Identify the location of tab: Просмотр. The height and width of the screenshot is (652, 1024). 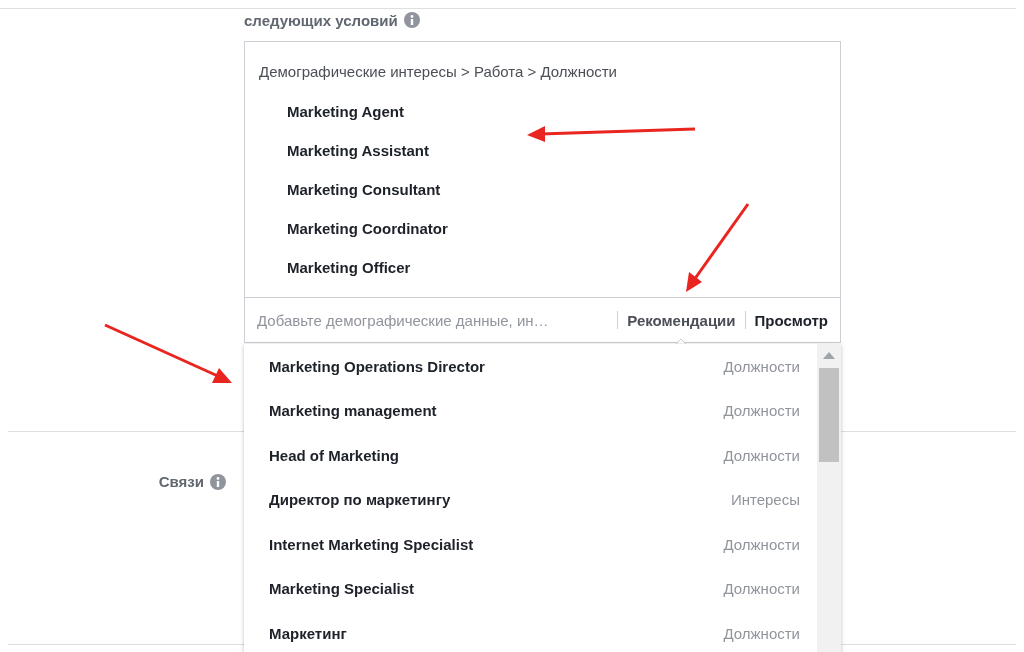
(791, 320).